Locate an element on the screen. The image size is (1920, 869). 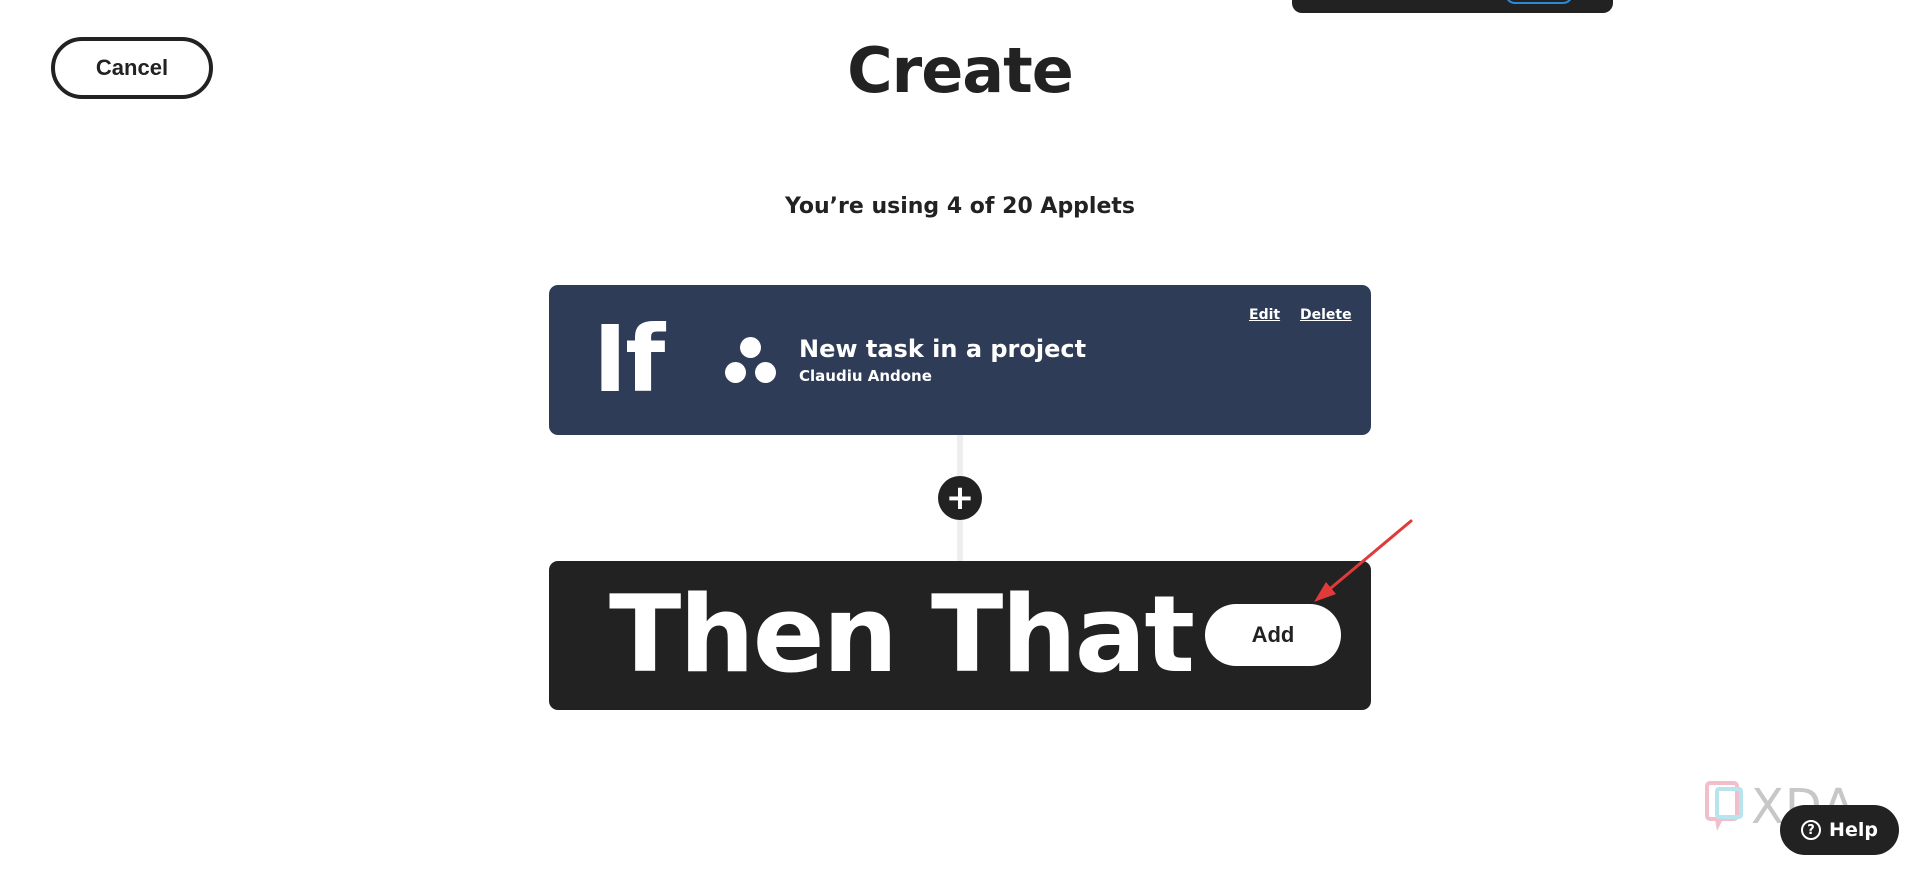
trigger-account: Claudiu Andone is located at coordinates (865, 376).